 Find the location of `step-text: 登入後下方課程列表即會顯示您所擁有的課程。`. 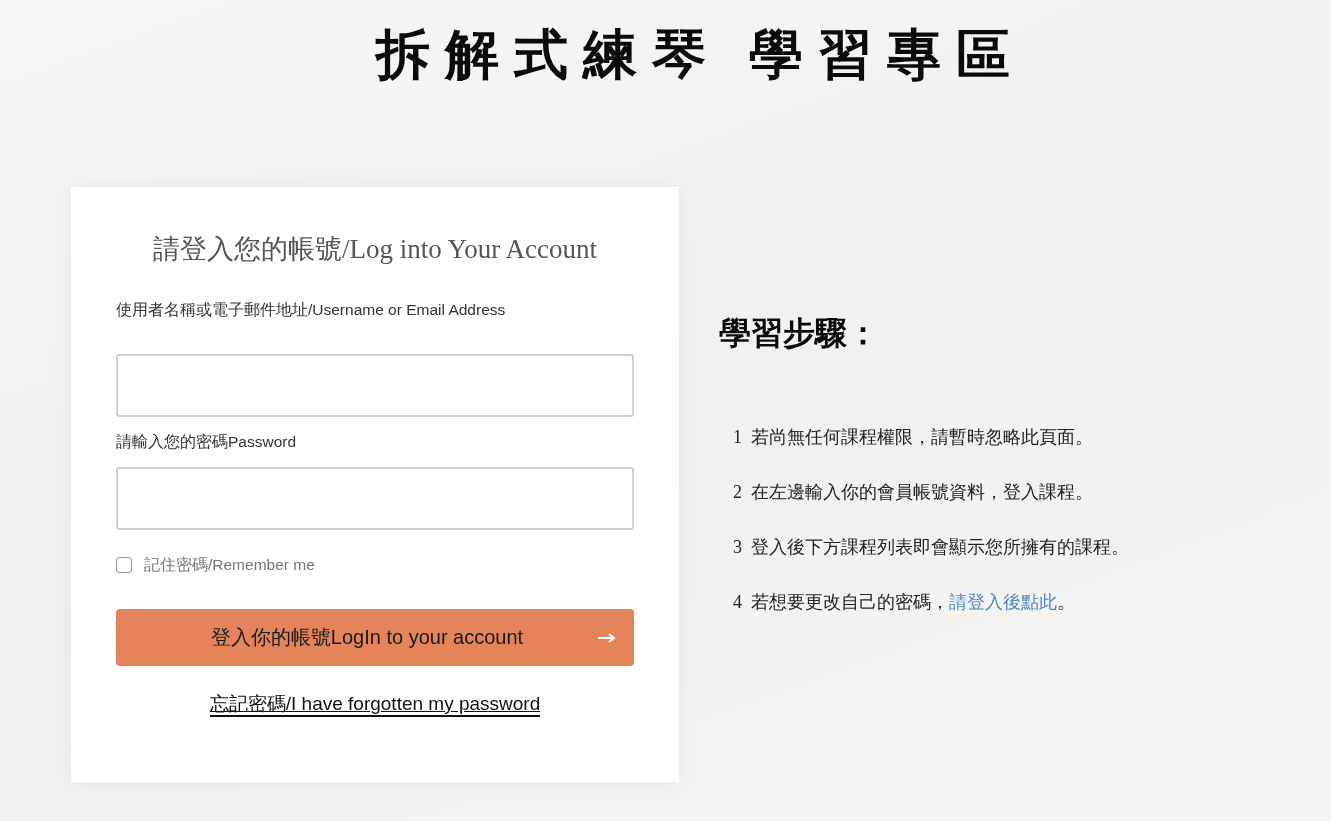

step-text: 登入後下方課程列表即會顯示您所擁有的課程。 is located at coordinates (940, 547).